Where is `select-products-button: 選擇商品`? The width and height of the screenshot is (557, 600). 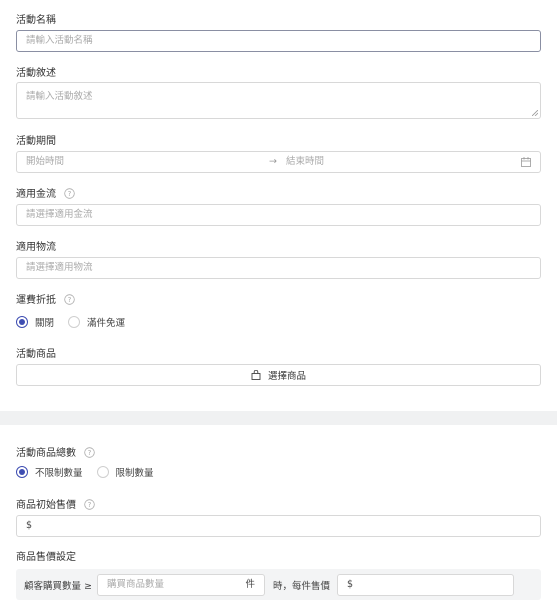
select-products-button: 選擇商品 is located at coordinates (278, 375).